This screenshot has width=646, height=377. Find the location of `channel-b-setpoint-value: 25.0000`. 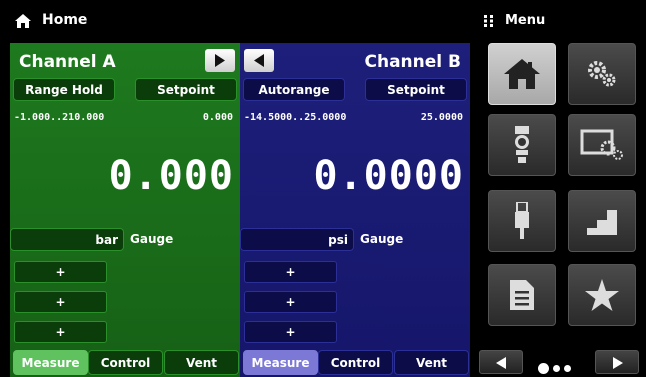

channel-b-setpoint-value: 25.0000 is located at coordinates (441, 117).